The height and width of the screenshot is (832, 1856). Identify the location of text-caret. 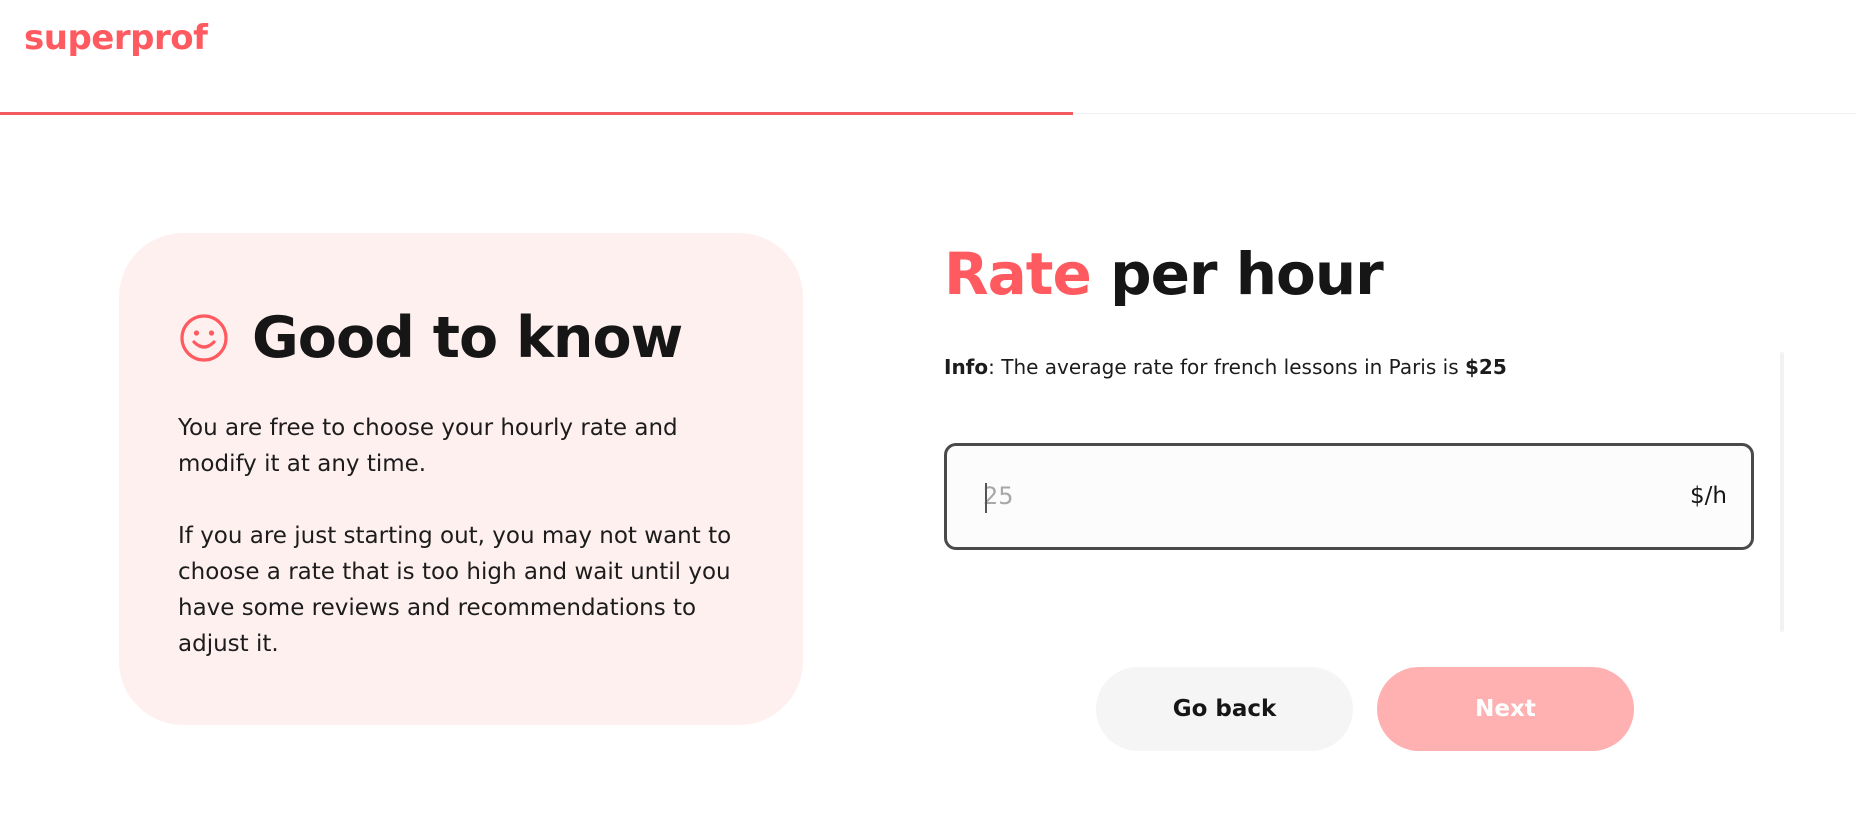
(986, 498).